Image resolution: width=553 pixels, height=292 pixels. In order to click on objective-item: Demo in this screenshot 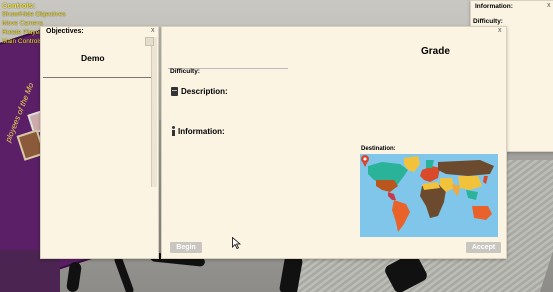, I will do `click(93, 58)`.